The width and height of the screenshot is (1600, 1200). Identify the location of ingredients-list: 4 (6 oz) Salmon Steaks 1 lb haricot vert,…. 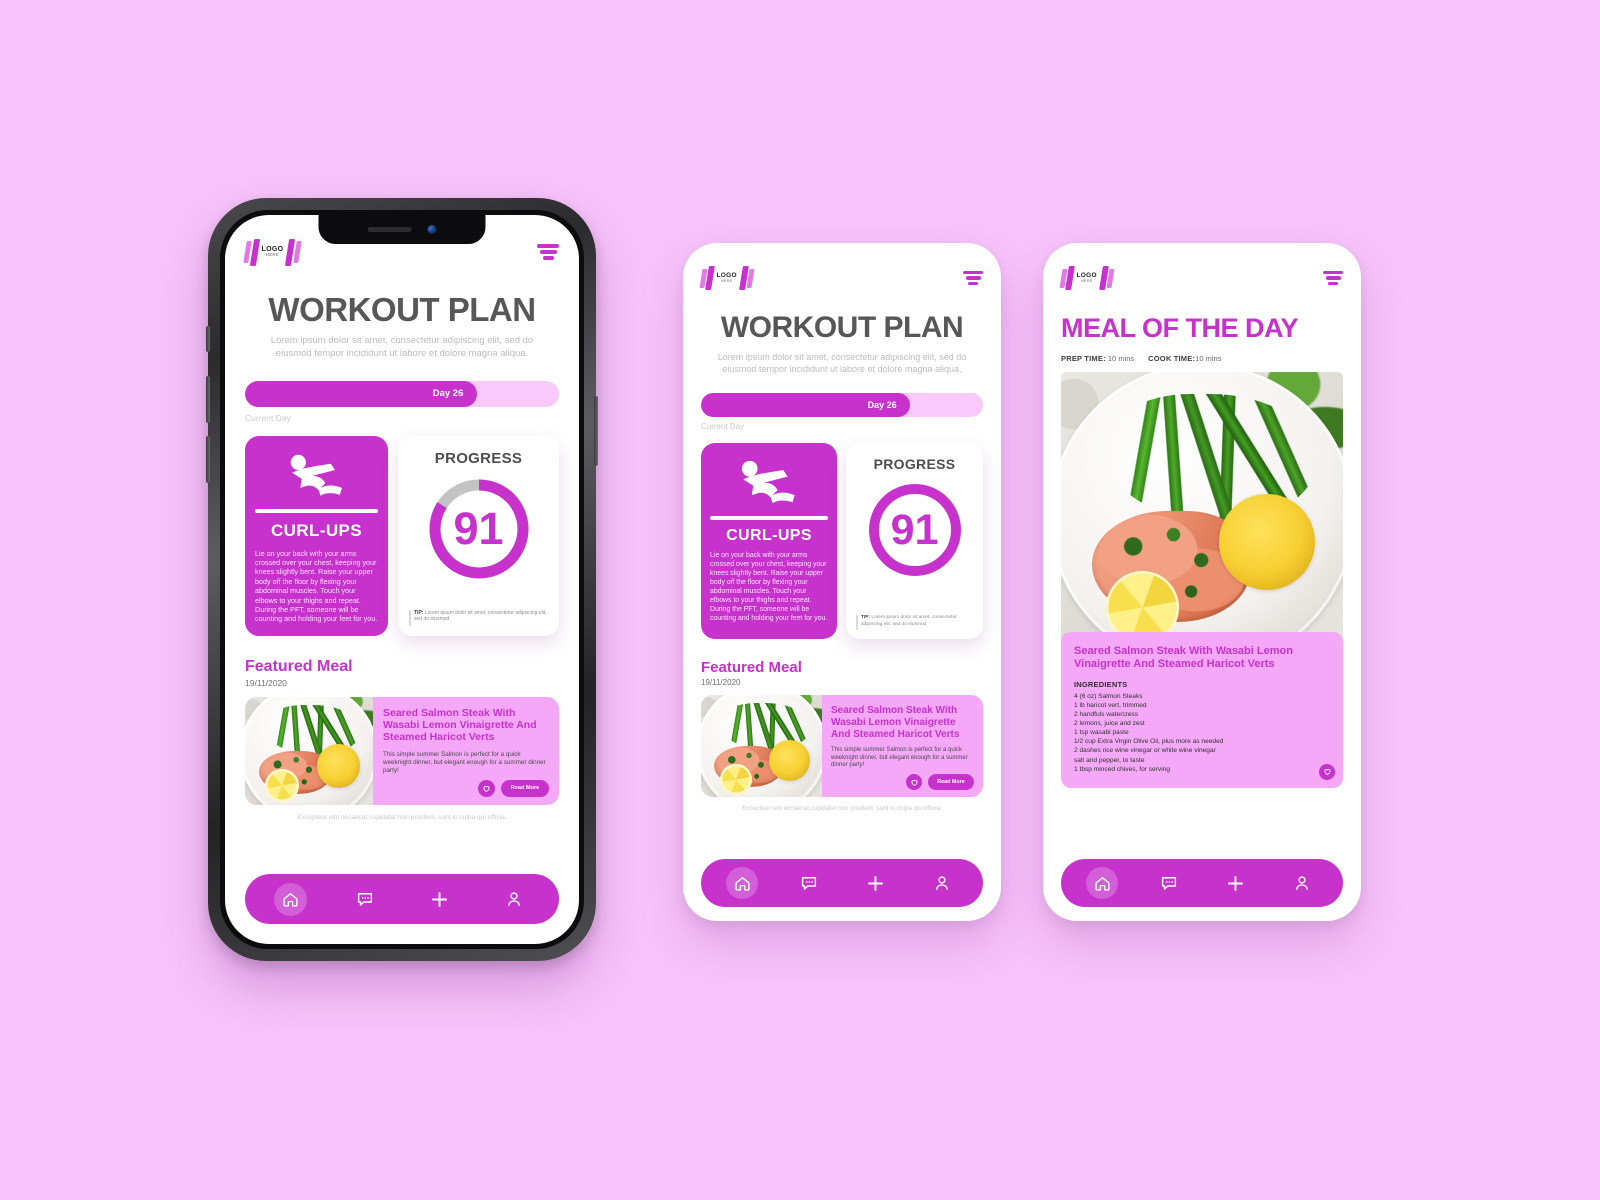
(1202, 733).